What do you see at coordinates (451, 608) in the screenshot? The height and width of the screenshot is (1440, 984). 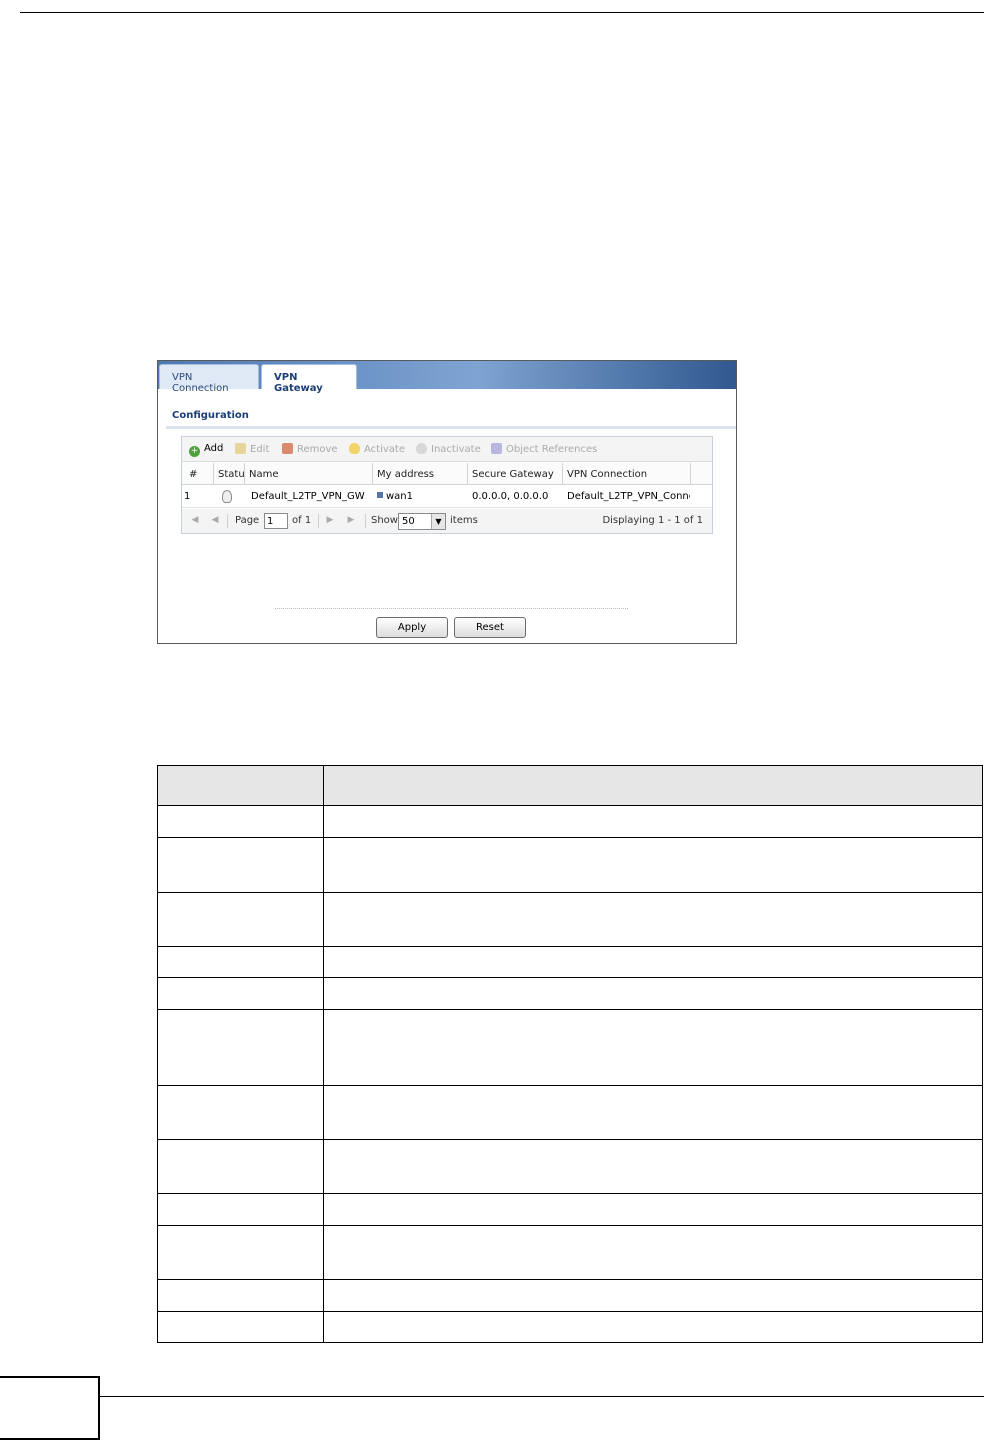 I see `button-divider` at bounding box center [451, 608].